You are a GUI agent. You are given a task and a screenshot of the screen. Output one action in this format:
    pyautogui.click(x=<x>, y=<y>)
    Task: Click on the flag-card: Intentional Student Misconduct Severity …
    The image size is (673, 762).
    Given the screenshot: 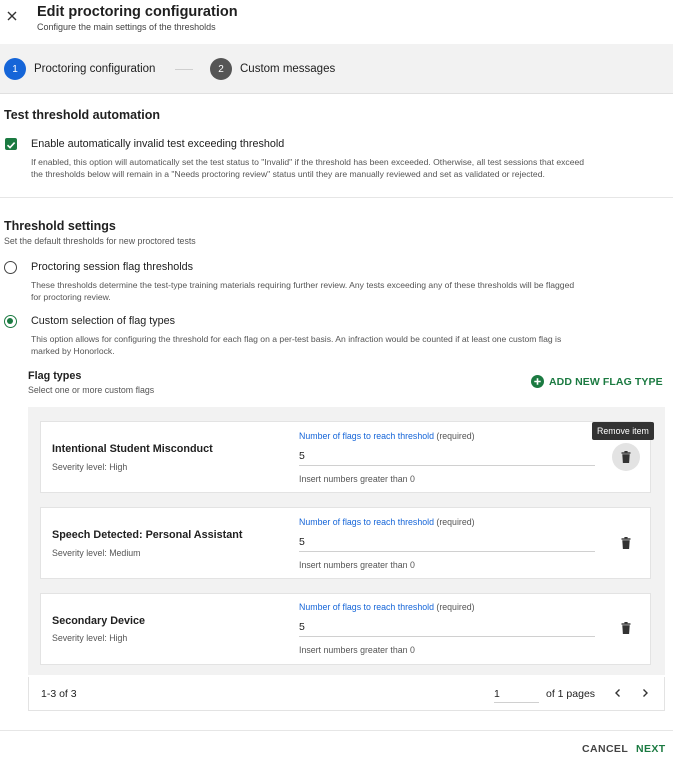 What is the action you would take?
    pyautogui.click(x=345, y=457)
    